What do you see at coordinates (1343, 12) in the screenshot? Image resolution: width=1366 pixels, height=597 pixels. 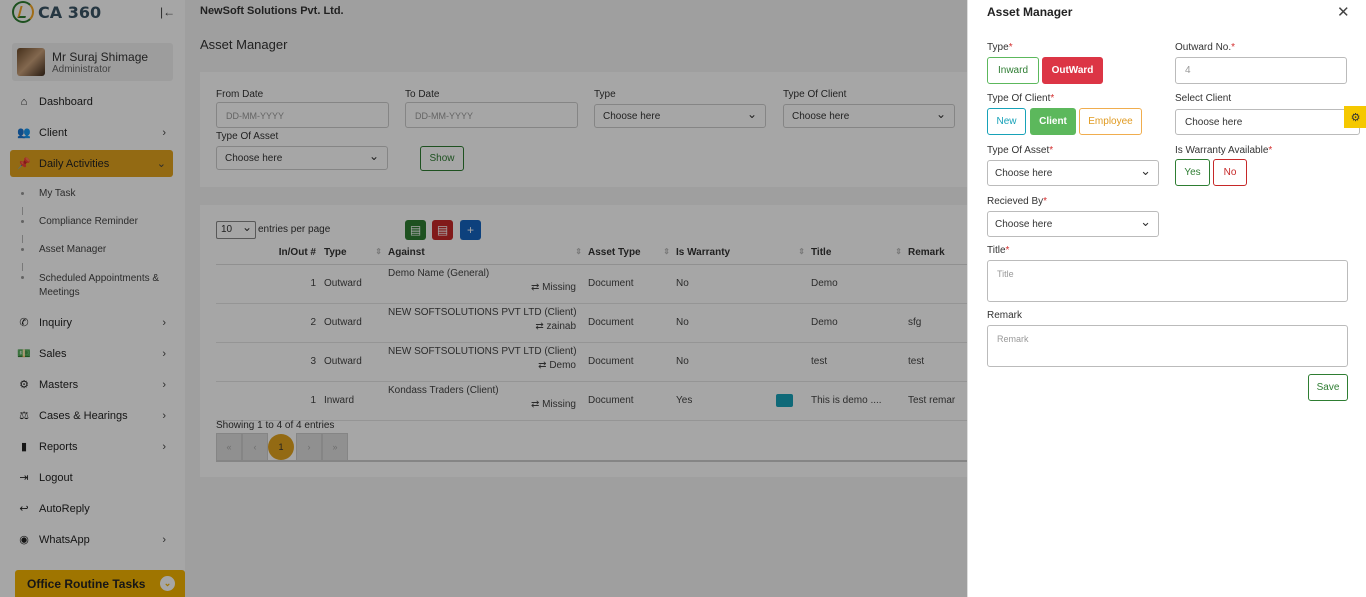 I see `close-icon: ✕` at bounding box center [1343, 12].